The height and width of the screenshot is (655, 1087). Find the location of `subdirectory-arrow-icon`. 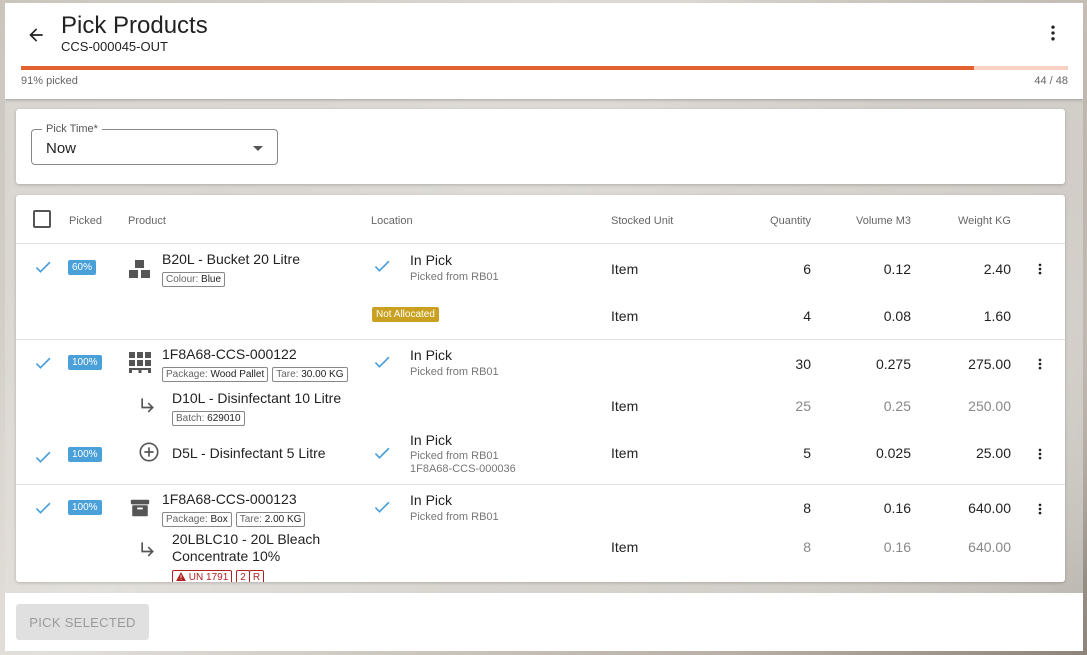

subdirectory-arrow-icon is located at coordinates (147, 405).